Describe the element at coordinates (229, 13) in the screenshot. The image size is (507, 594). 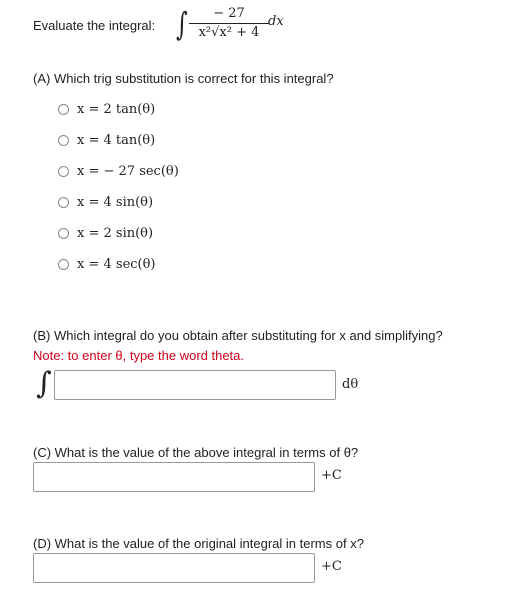
I see `numerator: − 27` at that location.